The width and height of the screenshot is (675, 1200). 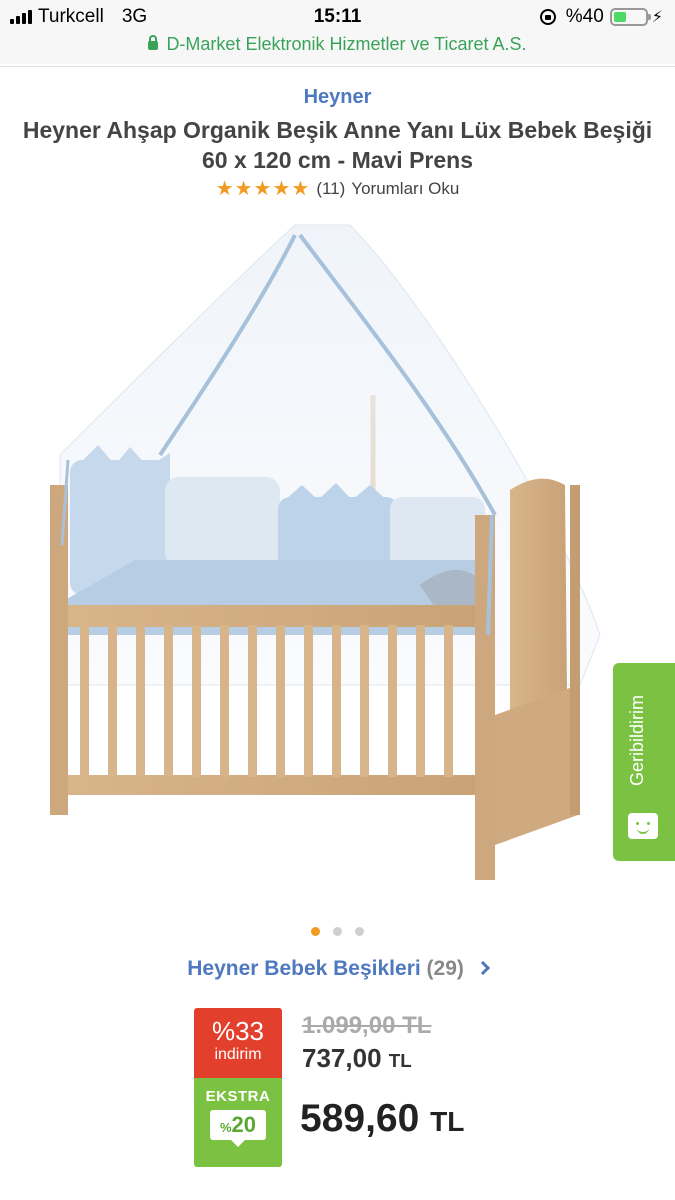 I want to click on final-price-value: 589,60, so click(x=360, y=1118).